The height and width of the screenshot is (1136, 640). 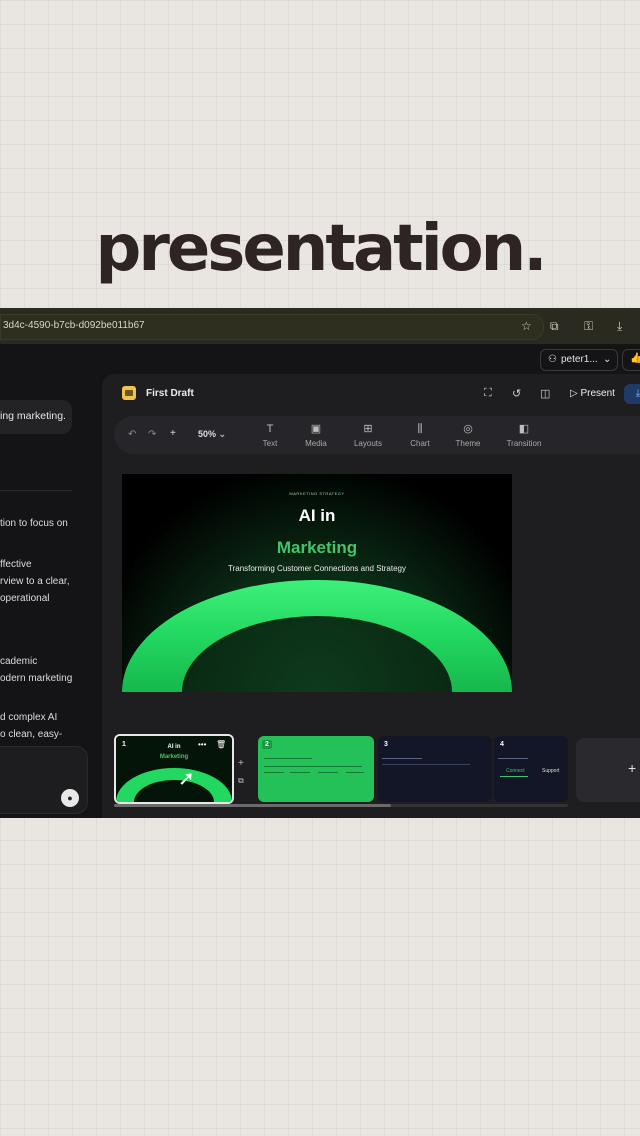 What do you see at coordinates (25, 598) in the screenshot?
I see `assistant-text-line: operational` at bounding box center [25, 598].